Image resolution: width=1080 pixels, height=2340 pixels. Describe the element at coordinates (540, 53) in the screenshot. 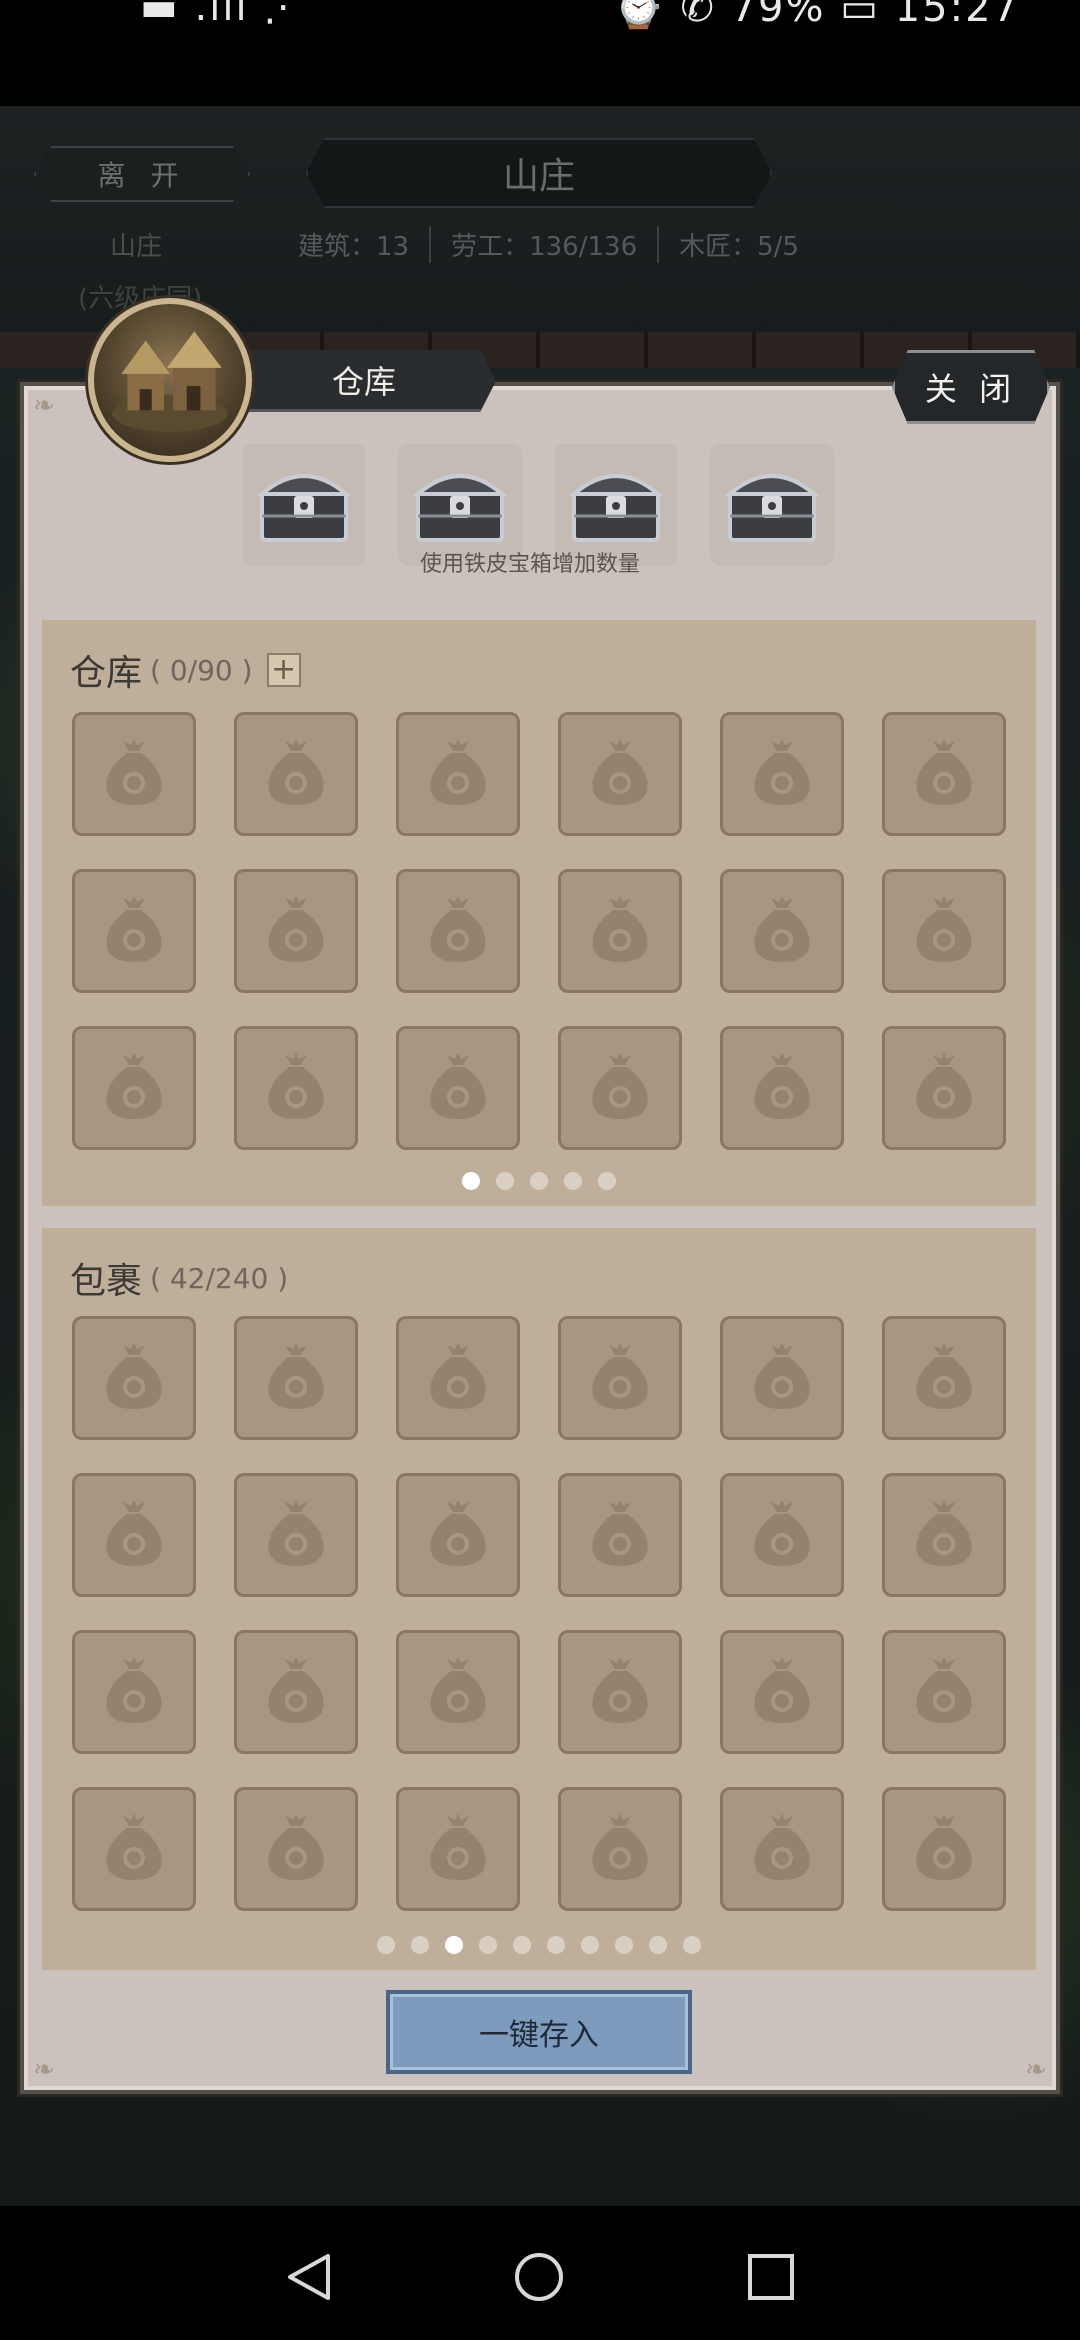

I see `status-bar: ▬ .ıll ⋰ ⌚ ✆ 79% ▭ 15:27` at that location.